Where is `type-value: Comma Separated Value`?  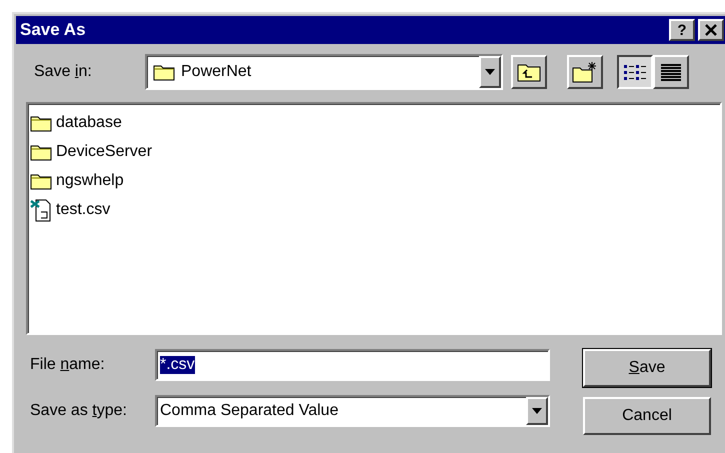 type-value: Comma Separated Value is located at coordinates (250, 411).